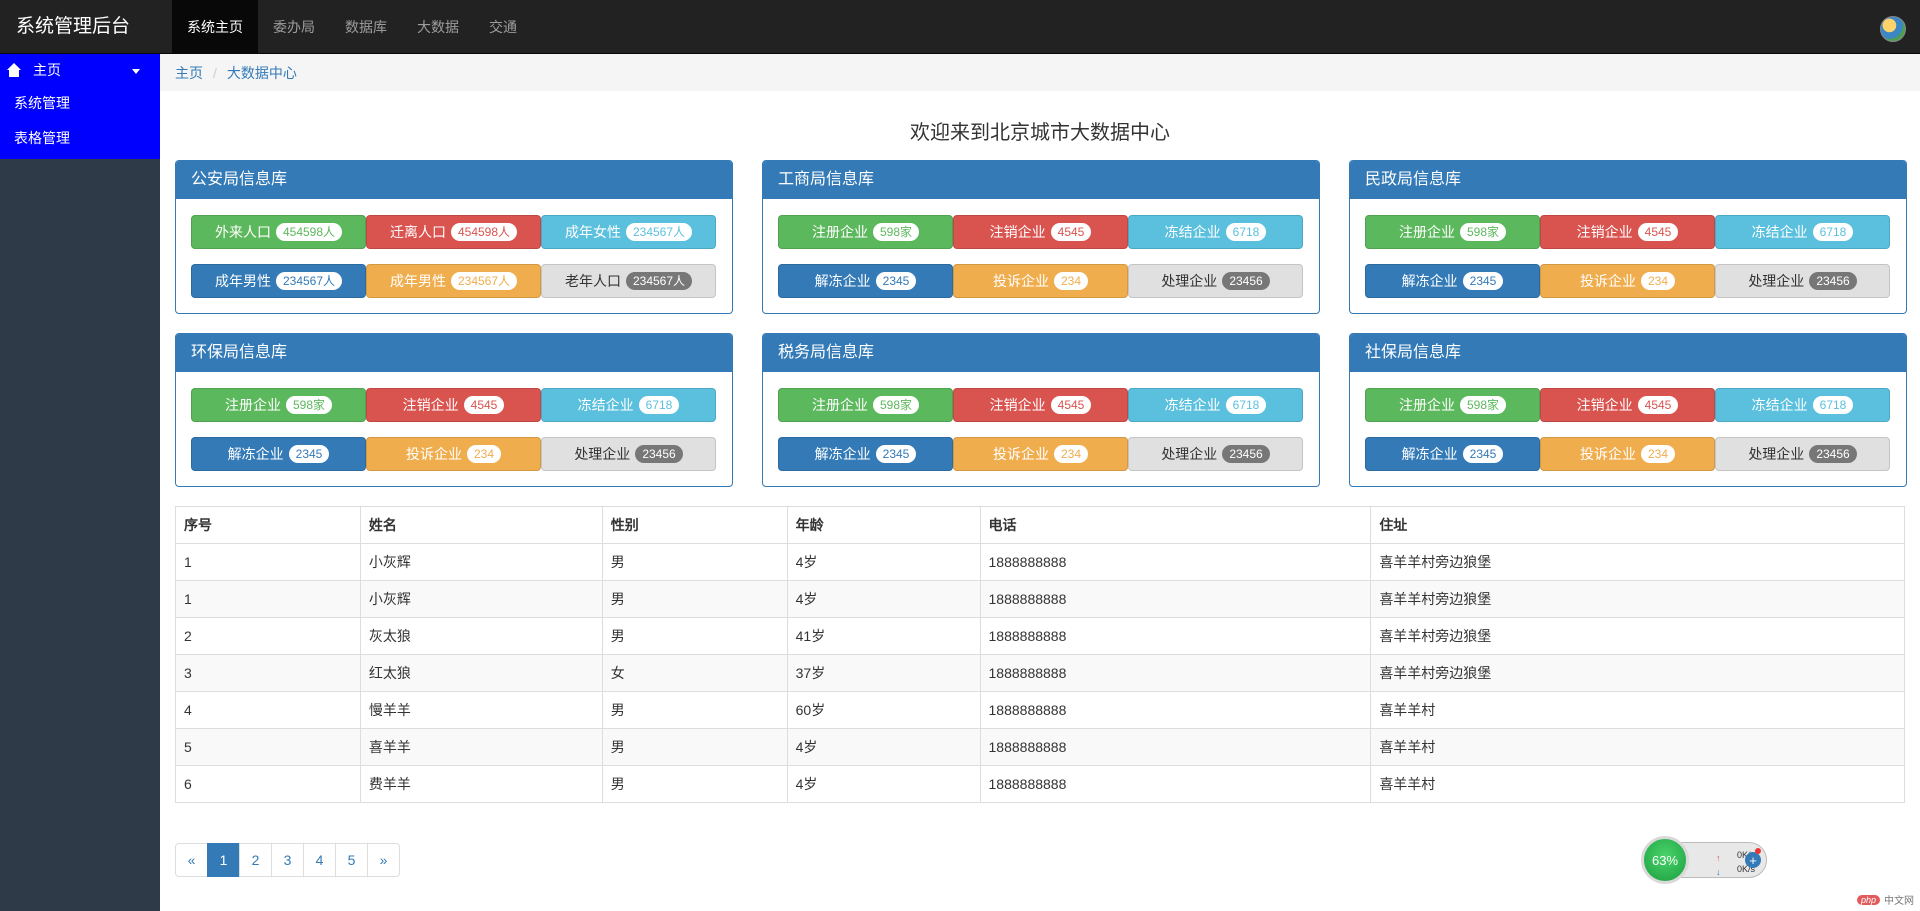 The width and height of the screenshot is (1920, 911). I want to click on table-cell: 男, so click(694, 710).